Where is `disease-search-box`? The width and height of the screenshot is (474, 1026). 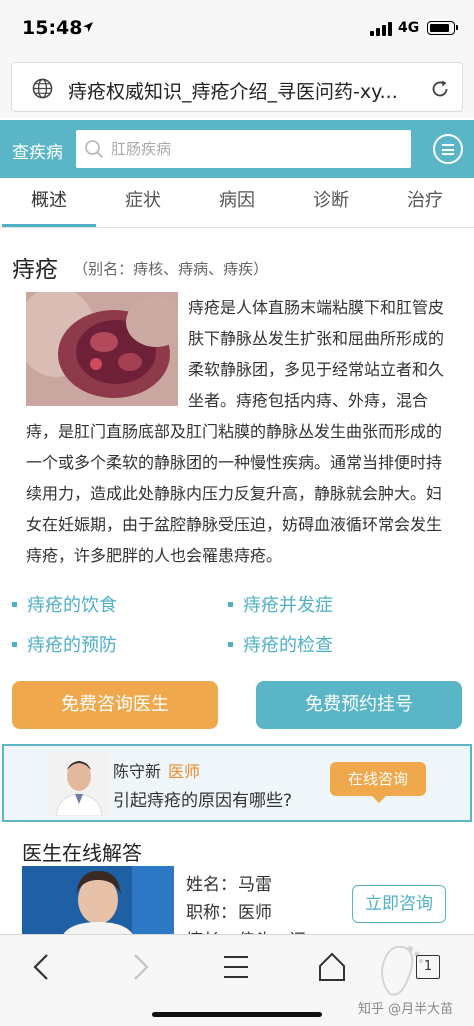
disease-search-box is located at coordinates (243, 149).